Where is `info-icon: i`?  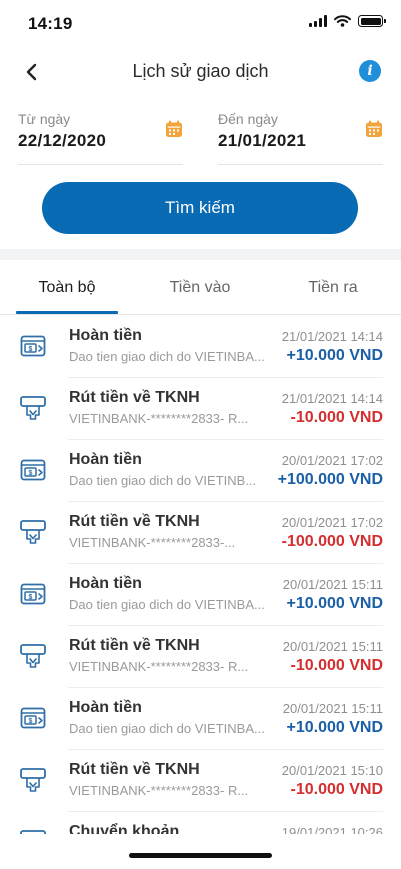
info-icon: i is located at coordinates (370, 71).